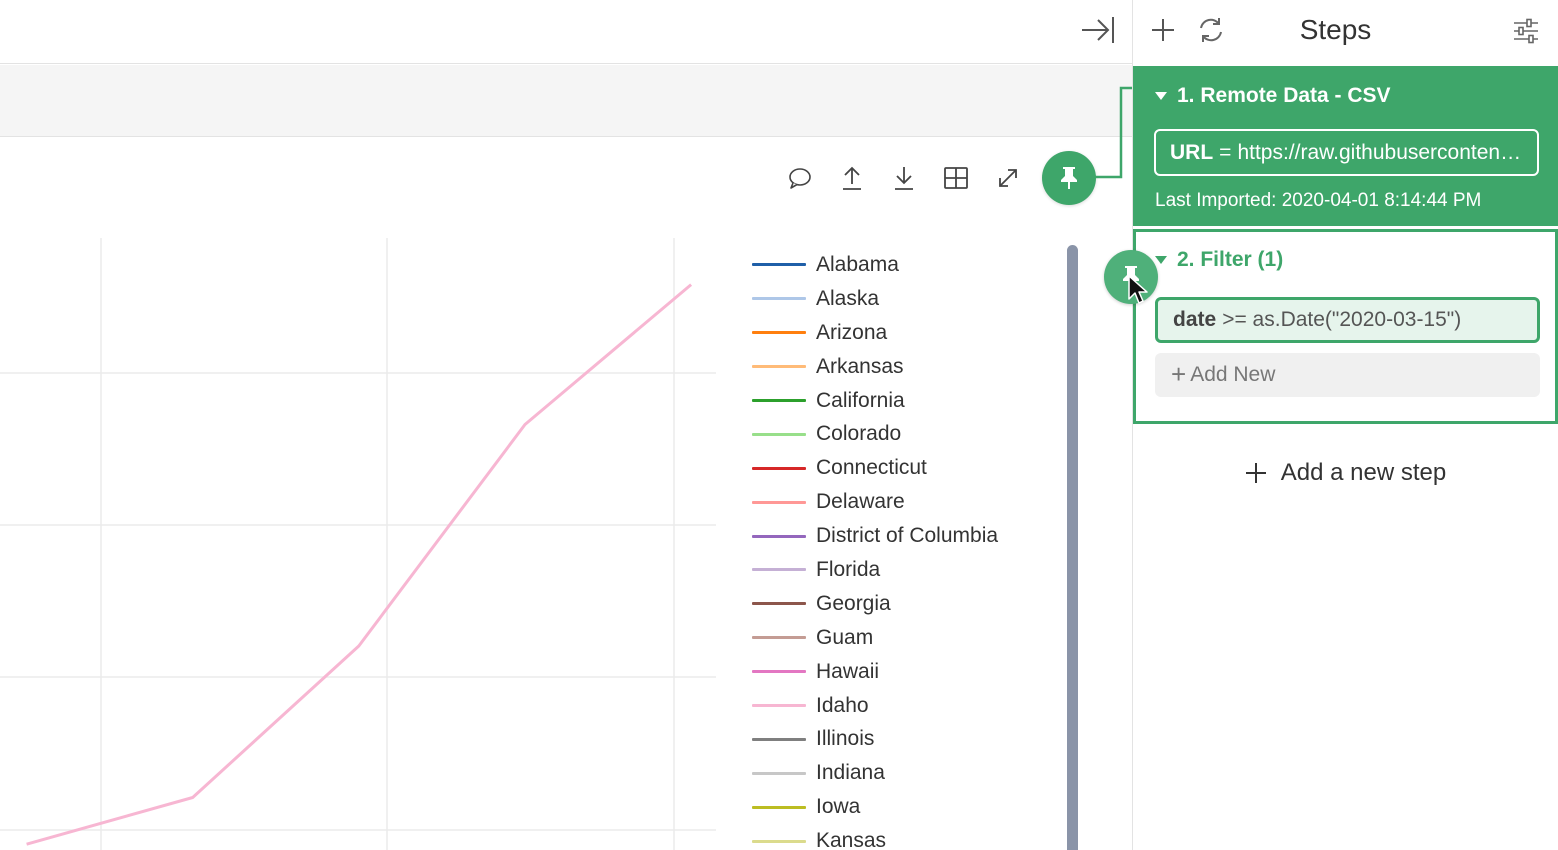 This screenshot has width=1558, height=850. Describe the element at coordinates (845, 739) in the screenshot. I see `legend-label: Illinois` at that location.